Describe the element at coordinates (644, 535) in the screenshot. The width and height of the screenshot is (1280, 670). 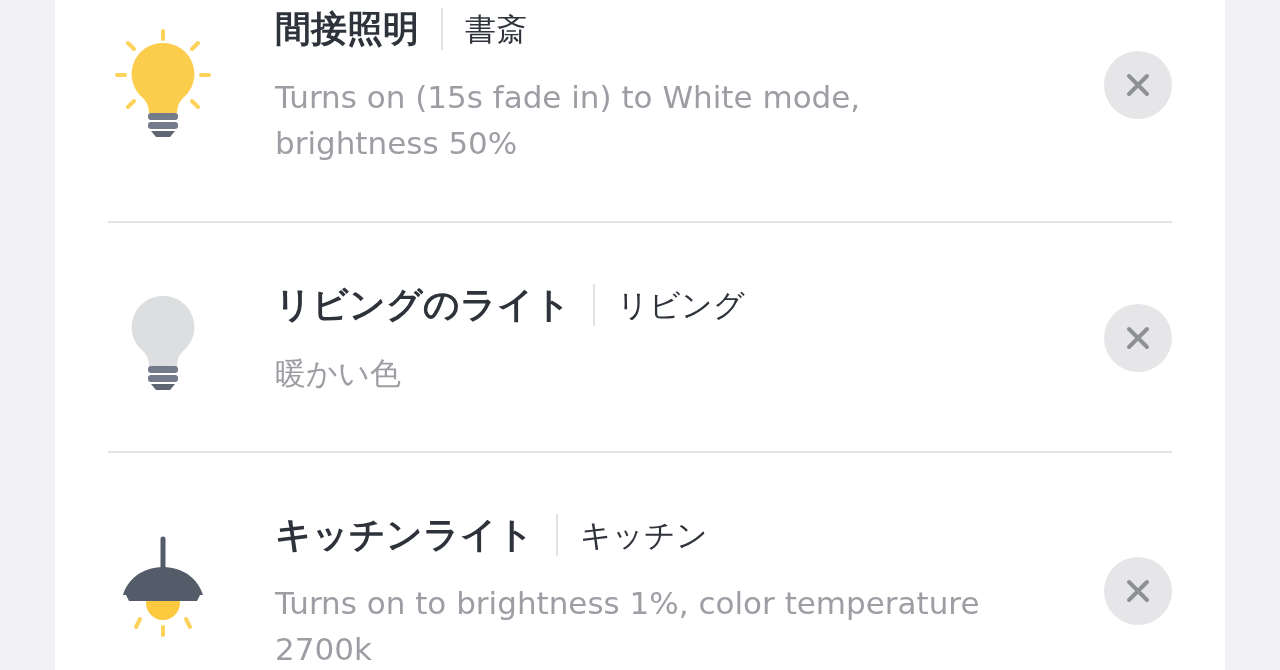
I see `room-name: キッチン` at that location.